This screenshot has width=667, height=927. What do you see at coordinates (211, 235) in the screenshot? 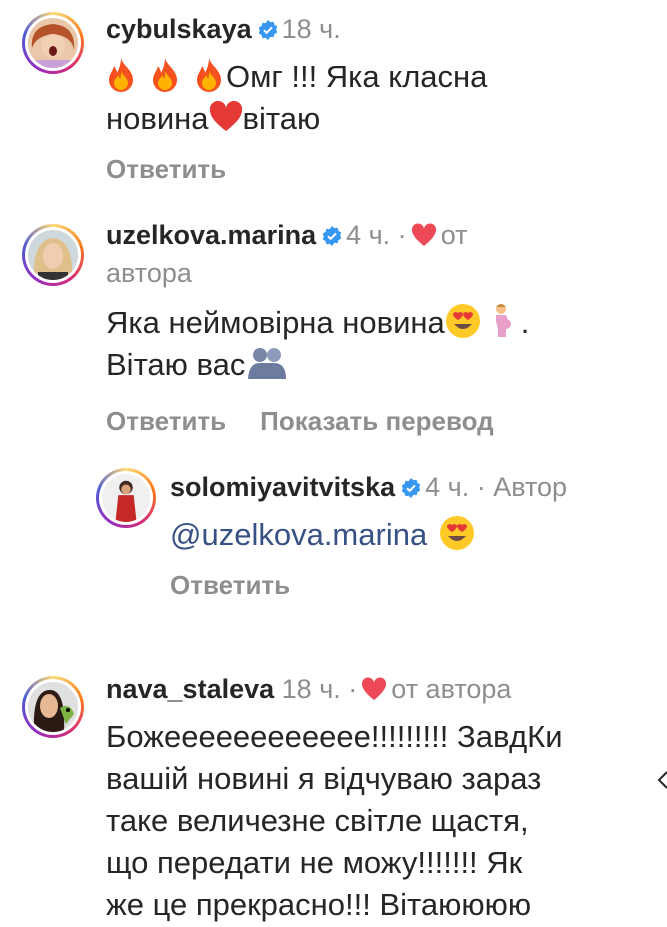
I see `username: uzelkova.marina` at bounding box center [211, 235].